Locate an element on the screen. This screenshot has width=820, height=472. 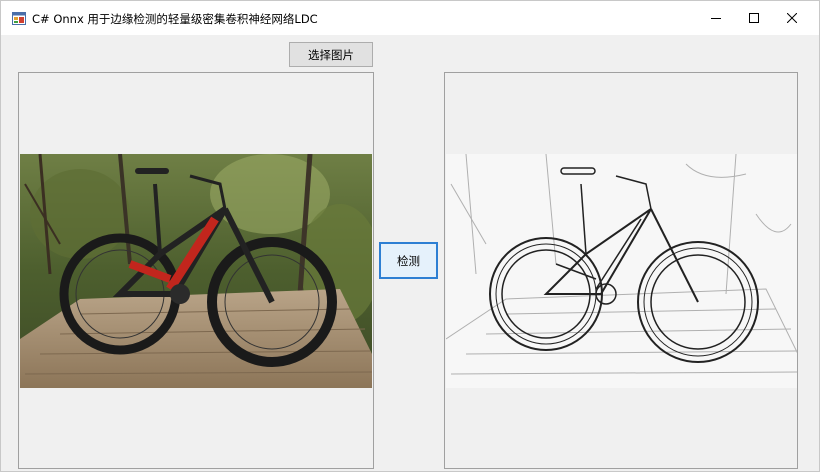
select-image-button: 选择图片 is located at coordinates (331, 54).